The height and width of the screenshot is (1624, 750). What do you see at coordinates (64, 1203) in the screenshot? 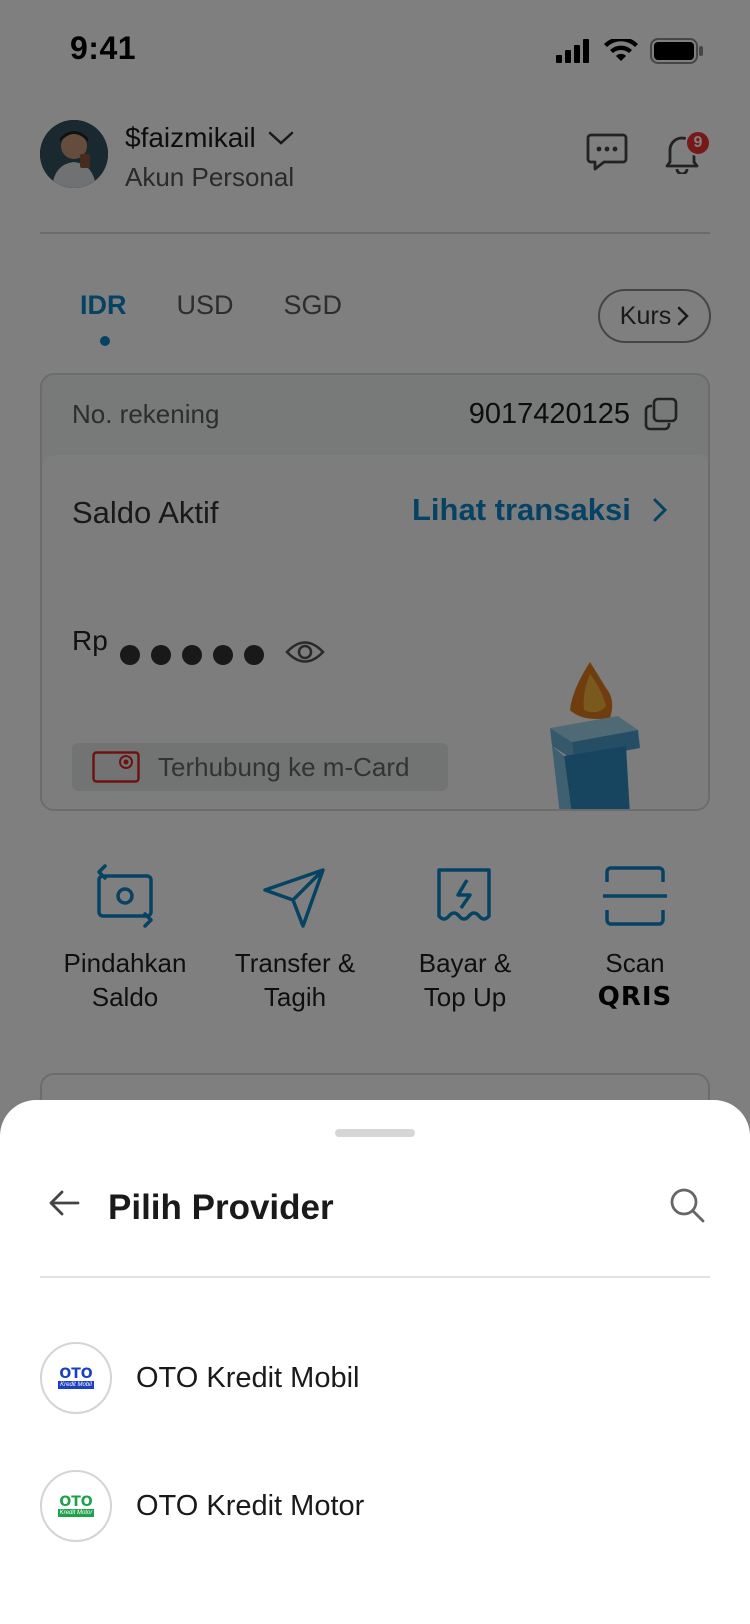
I see `back-arrow-icon` at bounding box center [64, 1203].